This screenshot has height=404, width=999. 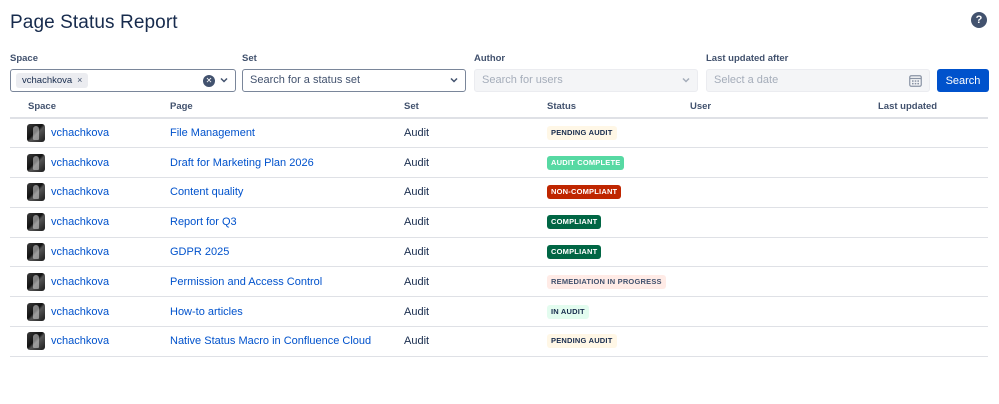 What do you see at coordinates (287, 192) in the screenshot?
I see `page-cell: Content quality` at bounding box center [287, 192].